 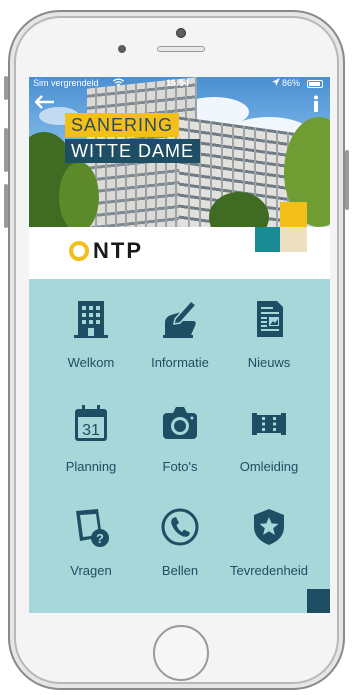 What do you see at coordinates (181, 33) in the screenshot?
I see `front-camera` at bounding box center [181, 33].